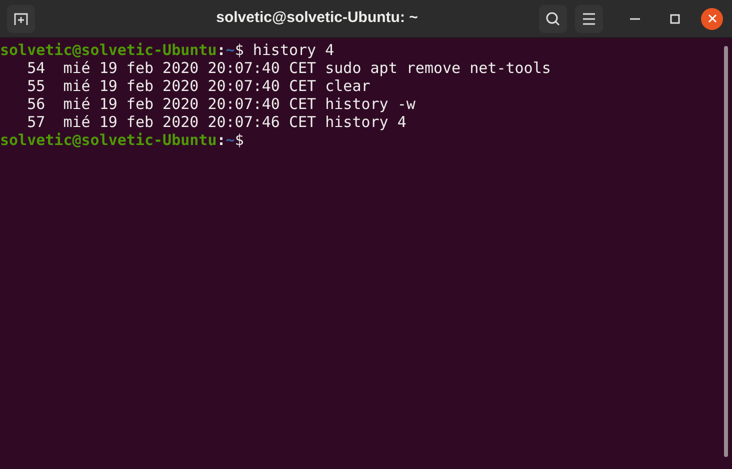 The width and height of the screenshot is (732, 469). I want to click on search-button, so click(553, 18).